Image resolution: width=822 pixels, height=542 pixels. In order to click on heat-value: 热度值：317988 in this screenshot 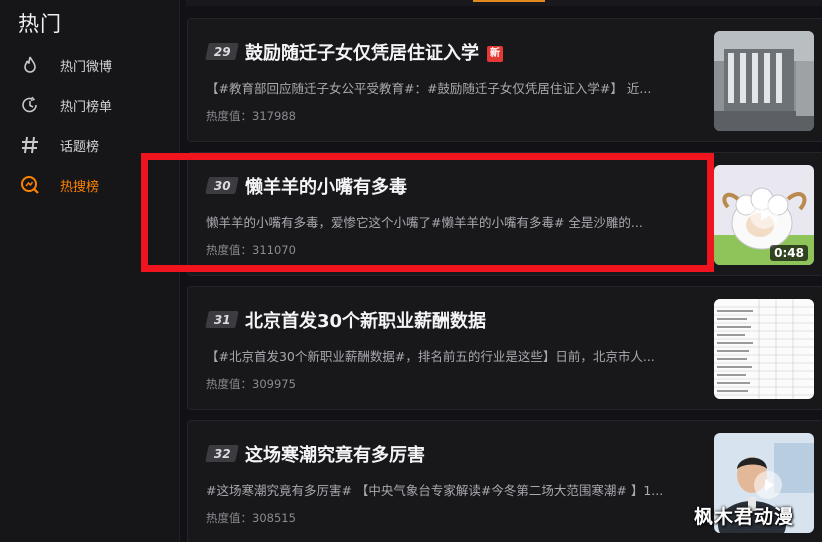, I will do `click(251, 116)`.